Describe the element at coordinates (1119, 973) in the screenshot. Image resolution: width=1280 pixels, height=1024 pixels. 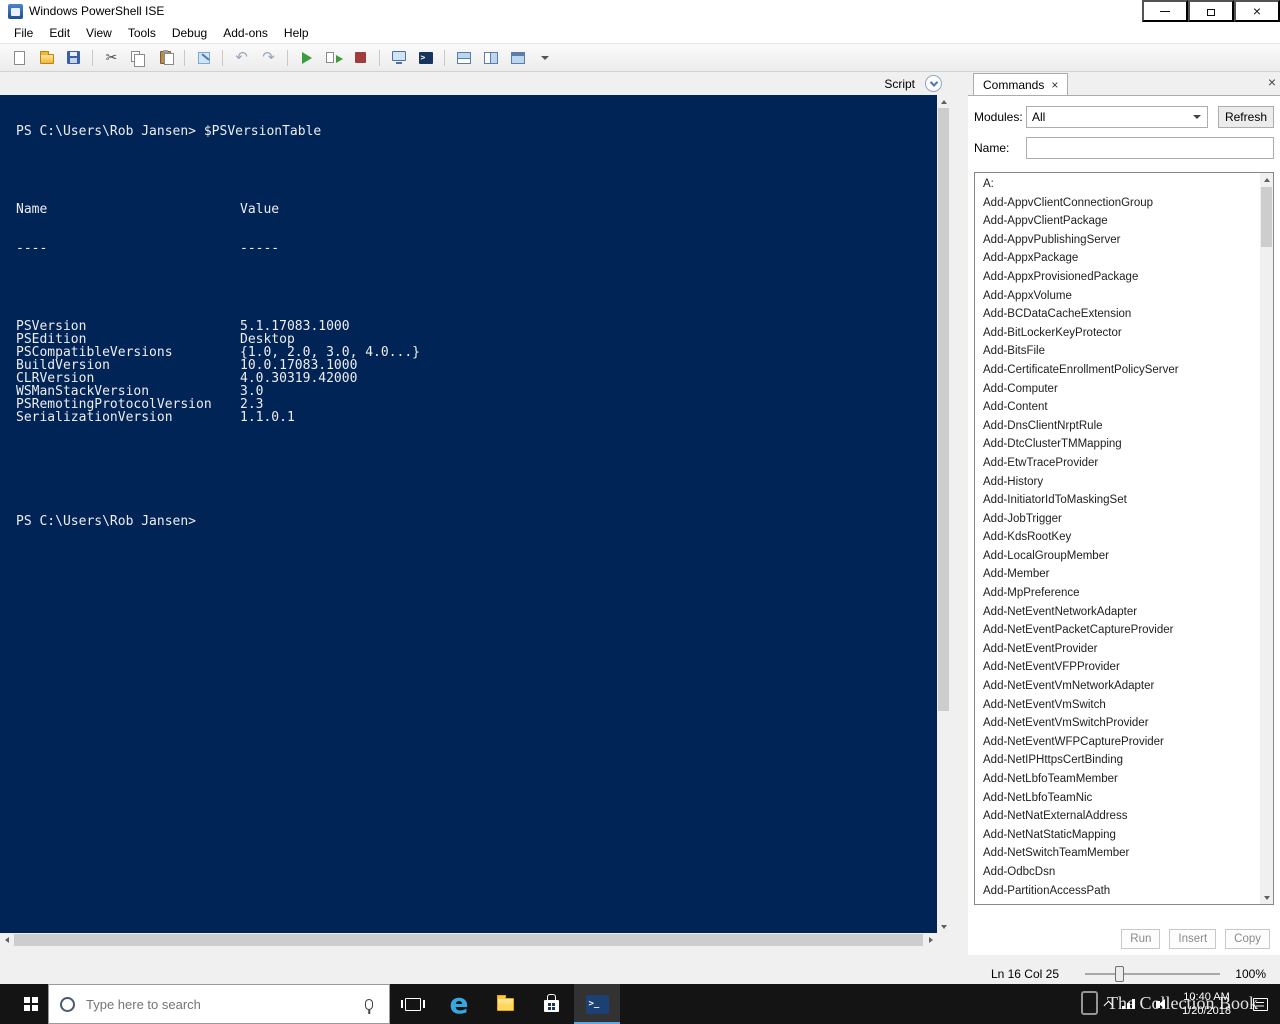
I see `zoom-slider-thumb` at that location.